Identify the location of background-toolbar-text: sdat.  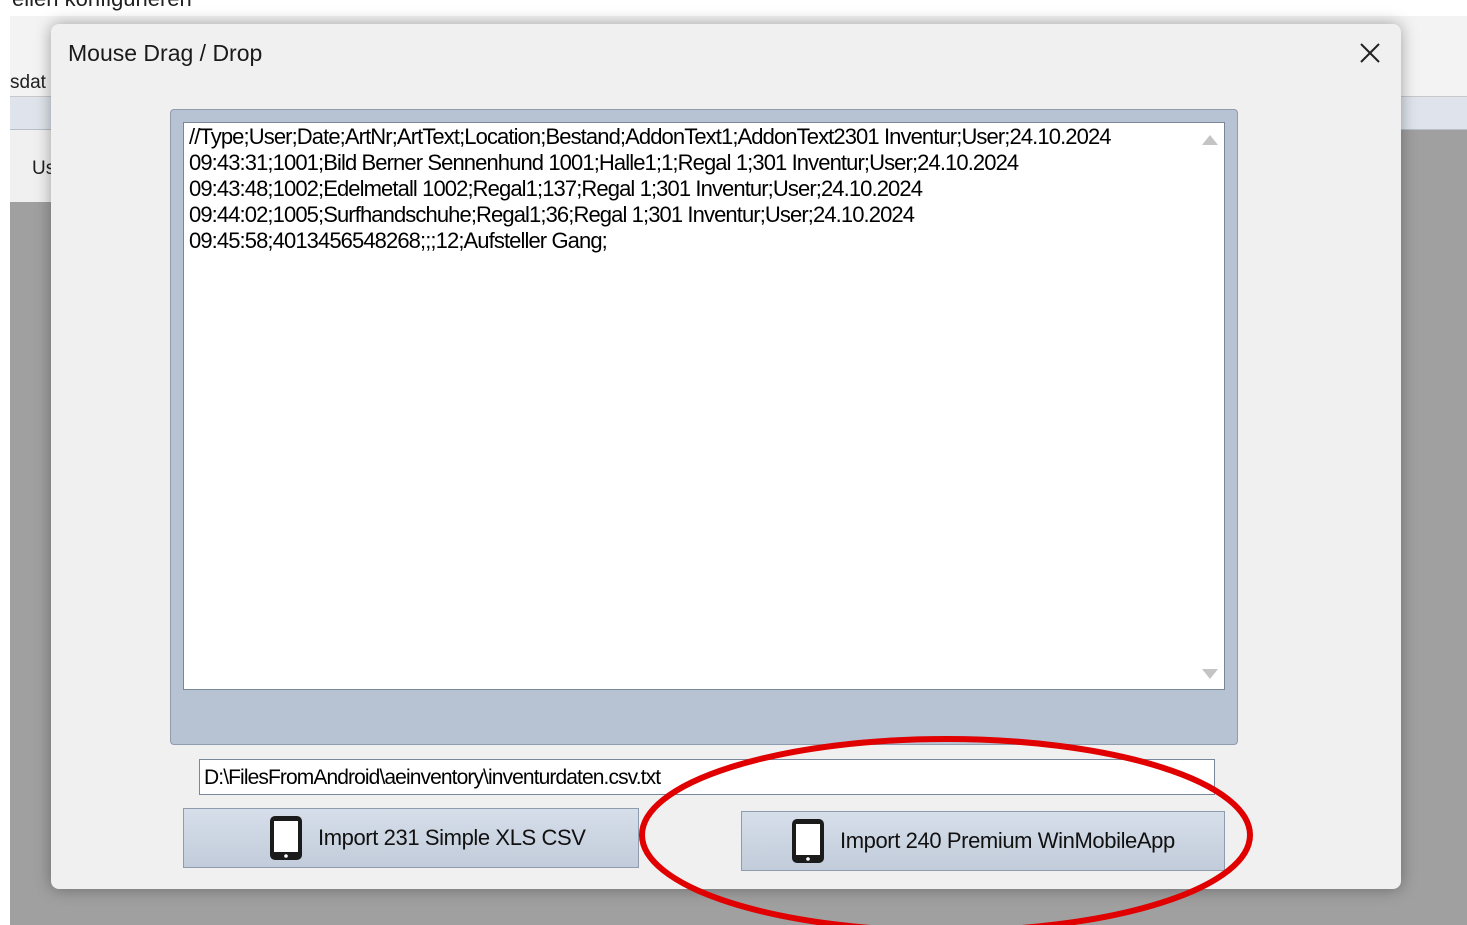
(28, 83).